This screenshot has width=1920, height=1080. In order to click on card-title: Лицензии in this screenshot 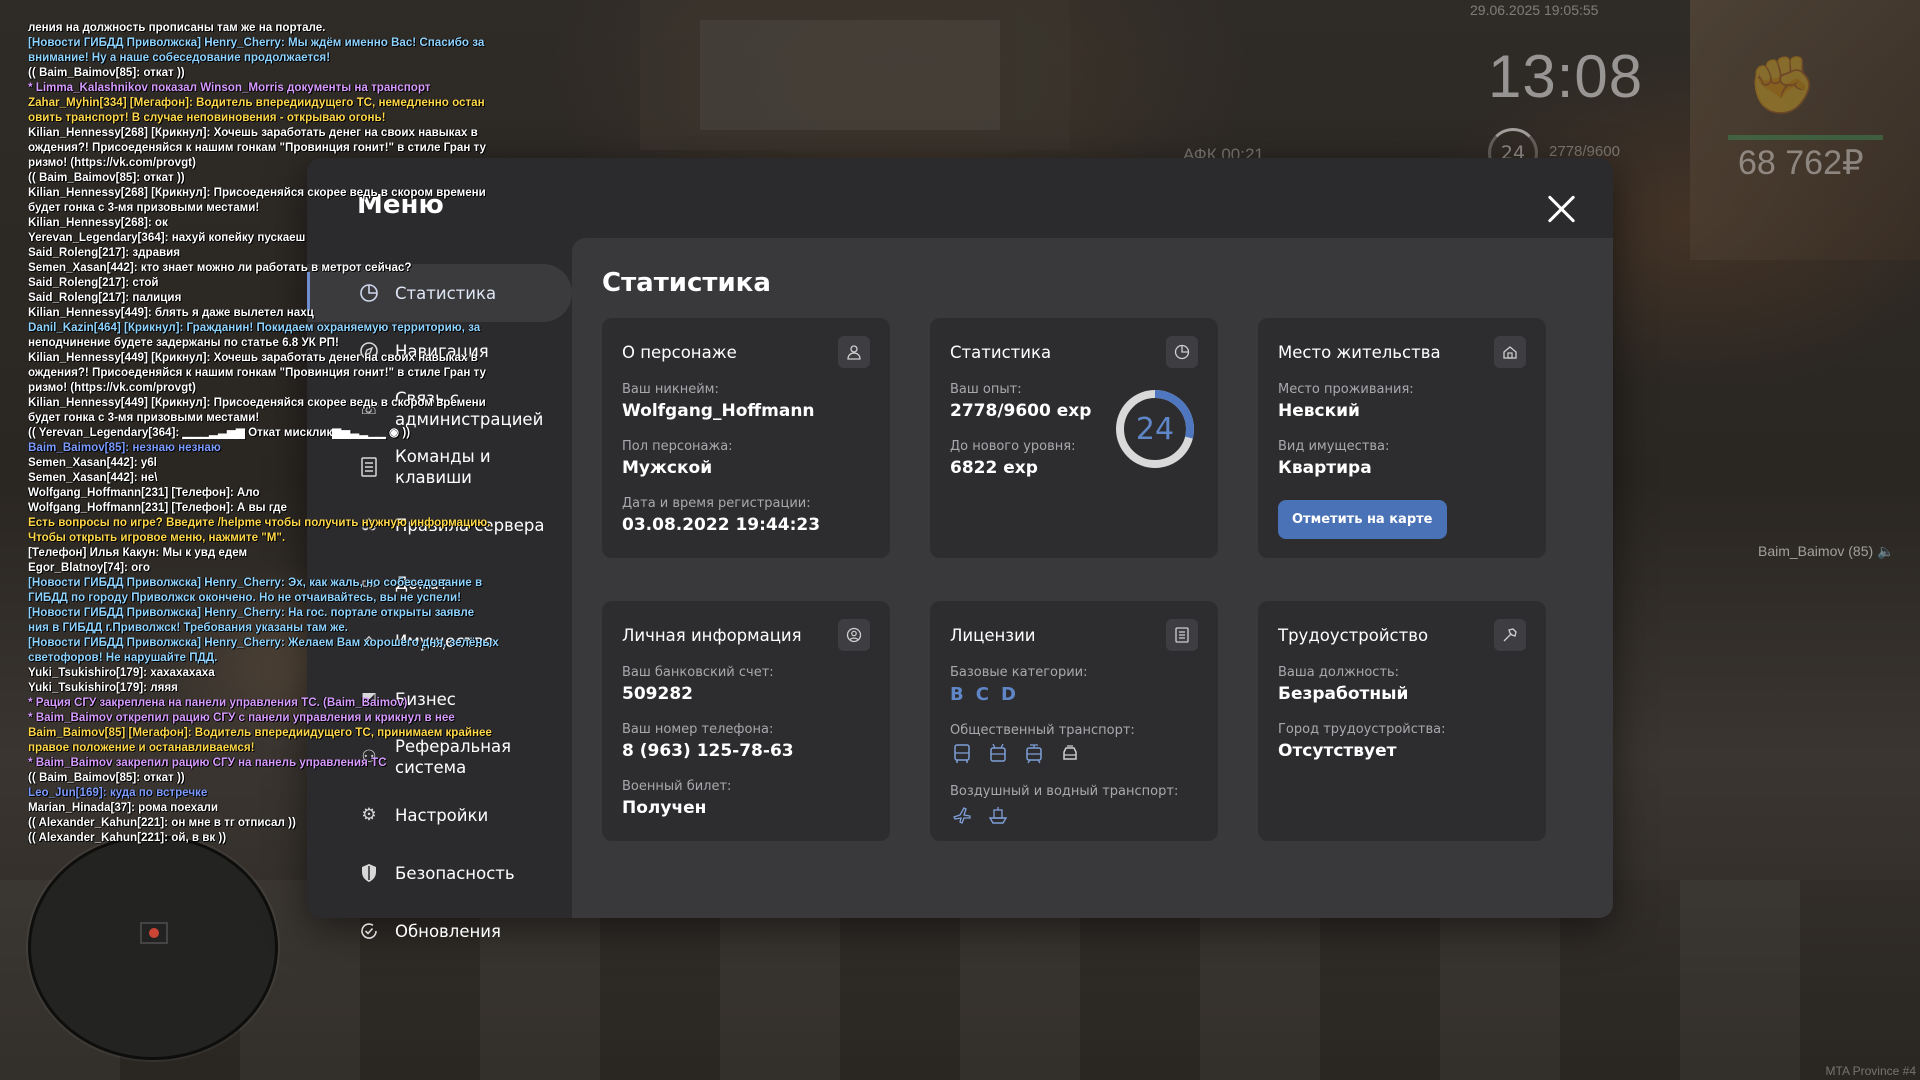, I will do `click(993, 635)`.